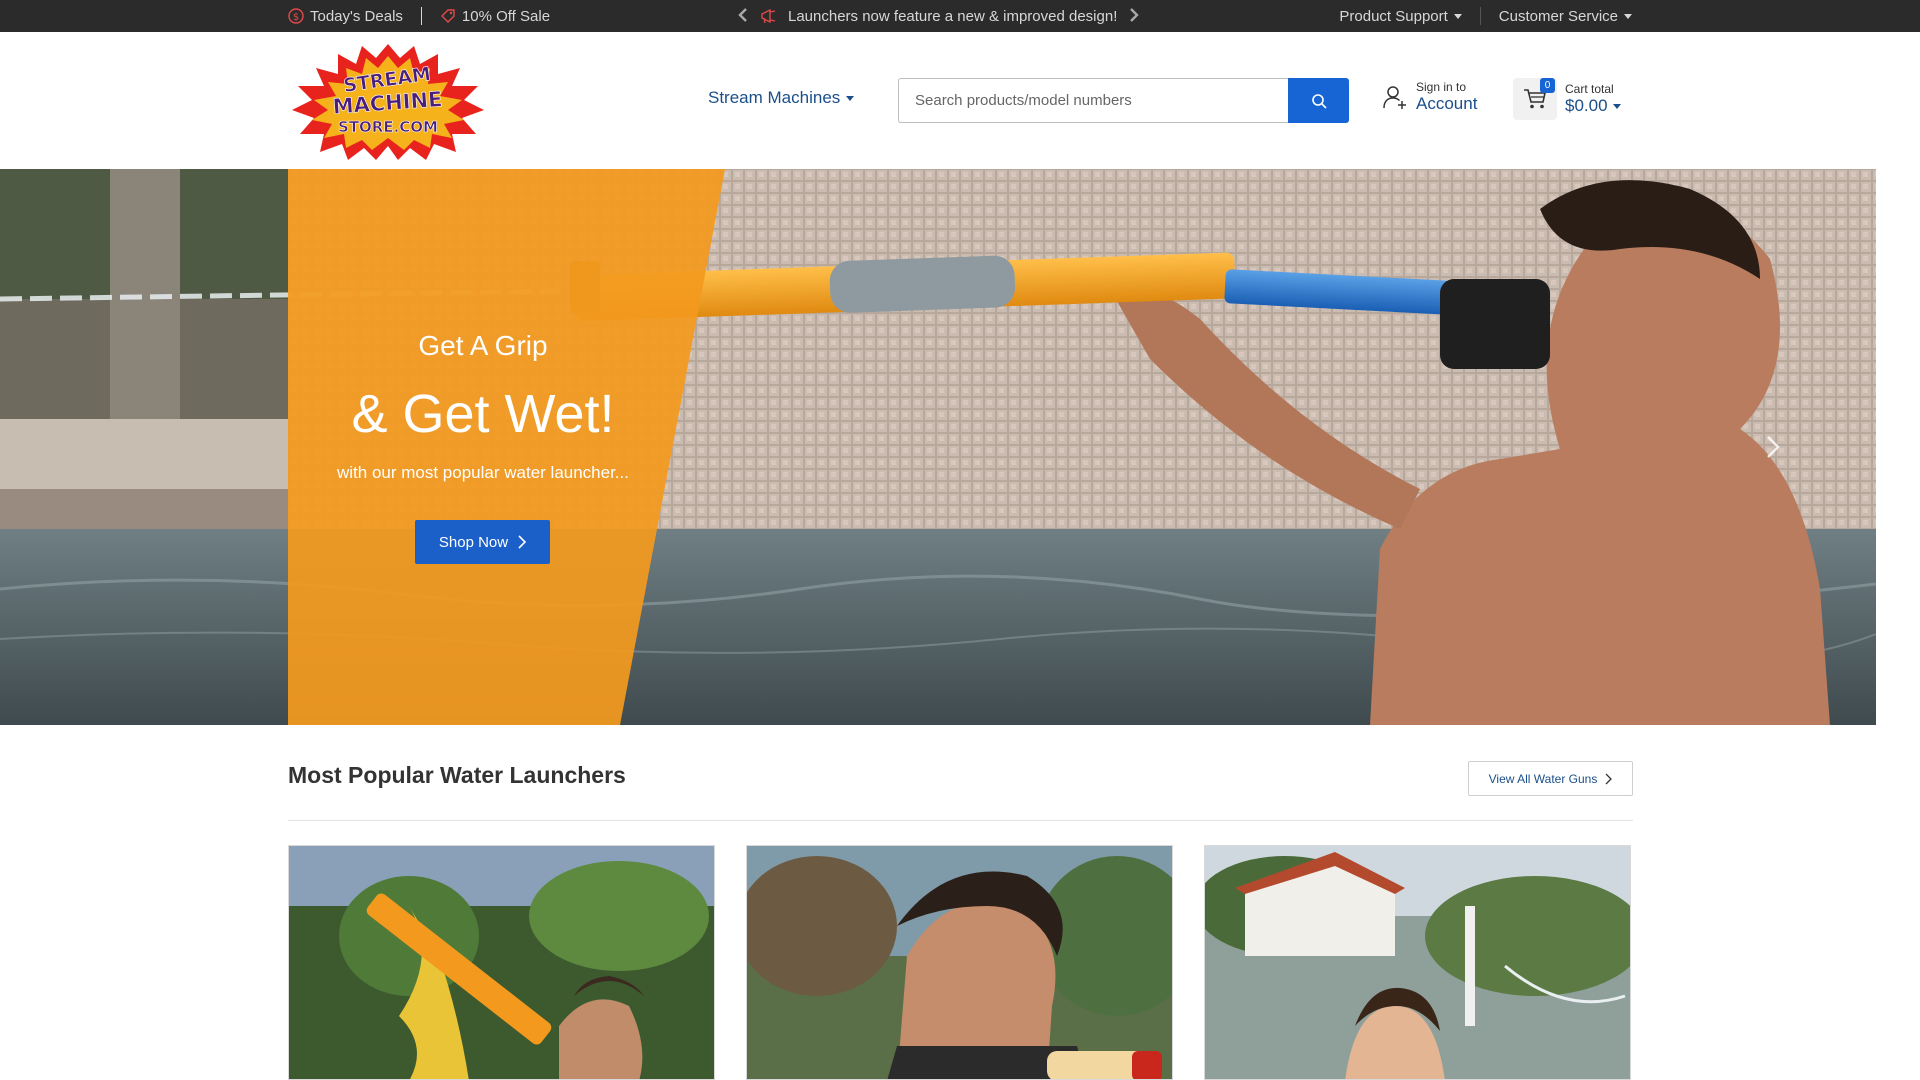 The height and width of the screenshot is (1080, 1920). I want to click on megaphone-icon, so click(768, 16).